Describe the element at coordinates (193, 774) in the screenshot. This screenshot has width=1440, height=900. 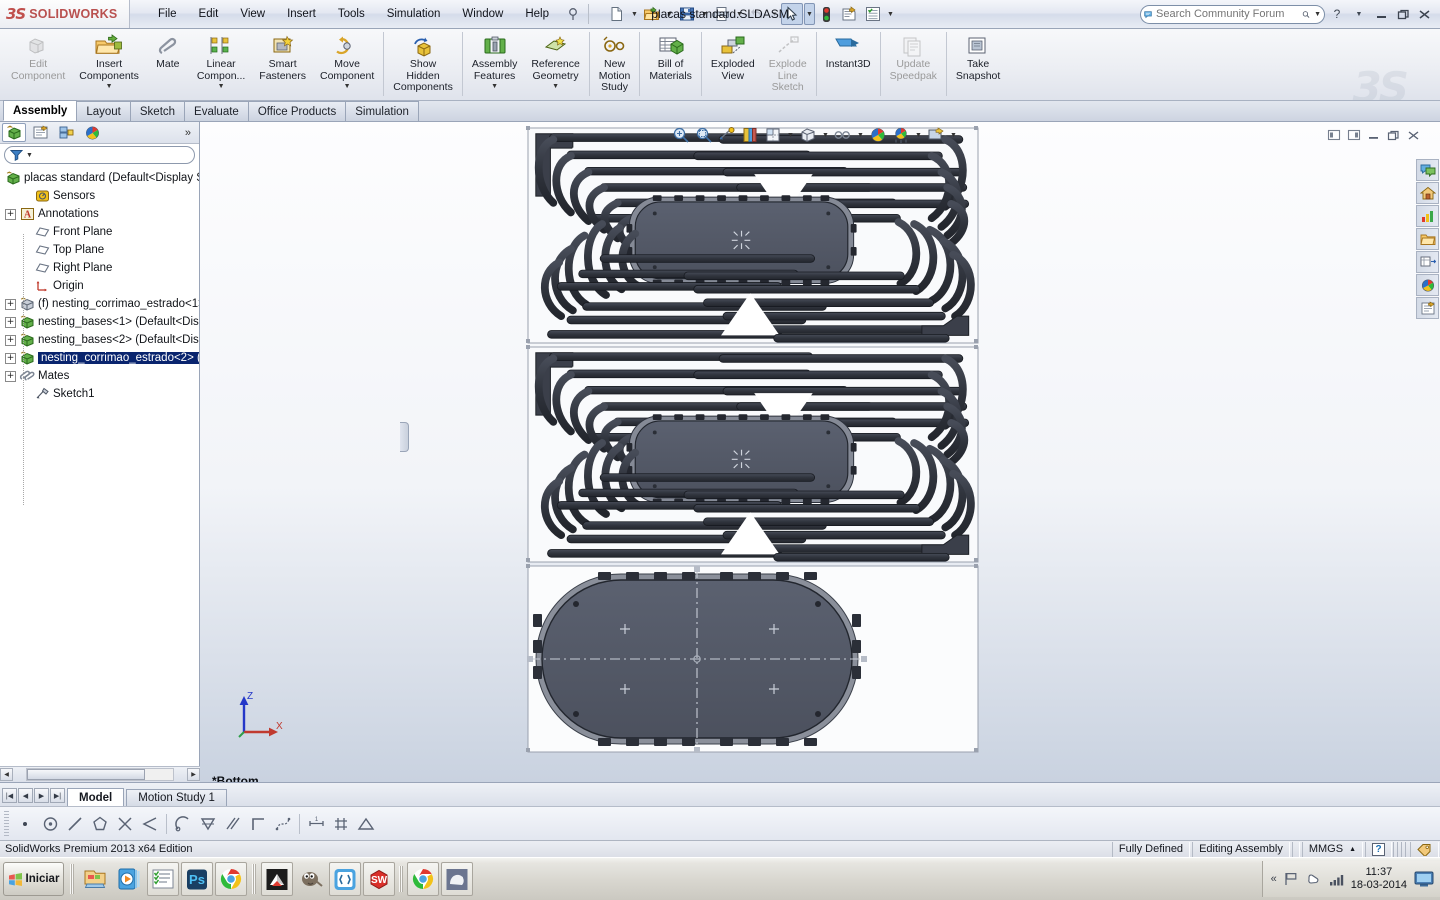
I see `hscroll-right-arrow: ▶` at that location.